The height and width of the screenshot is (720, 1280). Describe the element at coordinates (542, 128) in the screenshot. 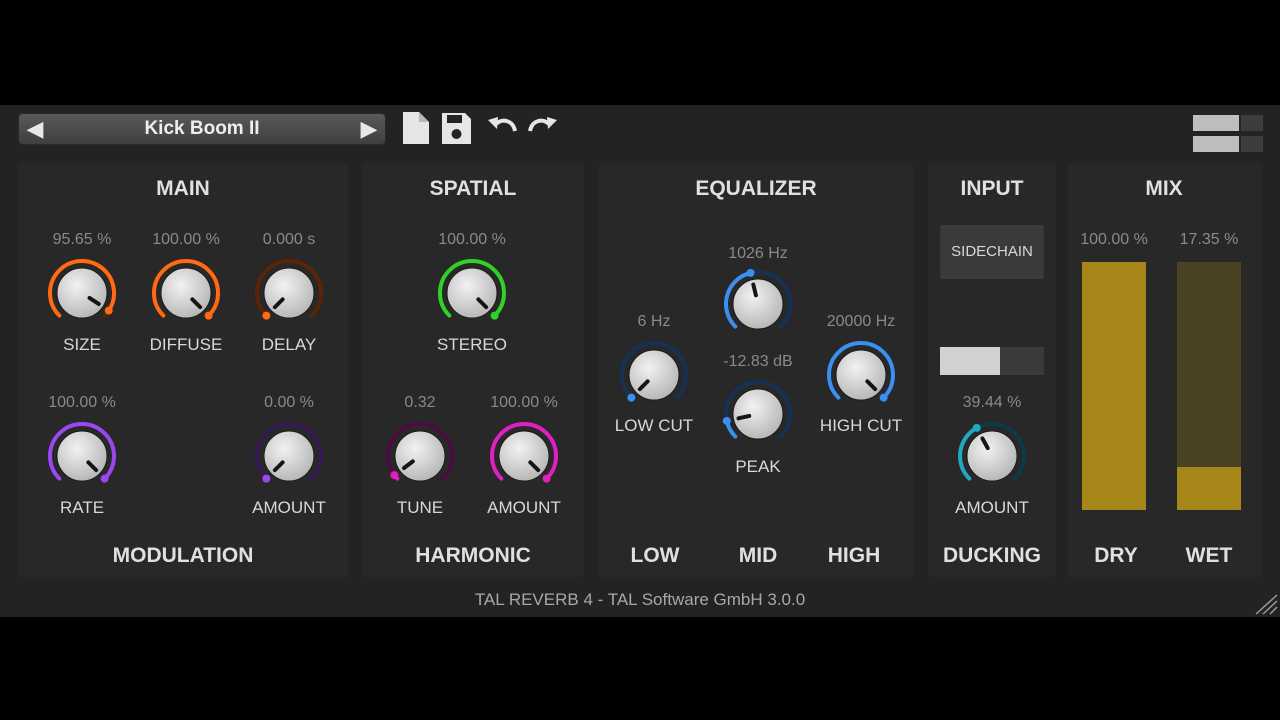

I see `redo-icon` at that location.